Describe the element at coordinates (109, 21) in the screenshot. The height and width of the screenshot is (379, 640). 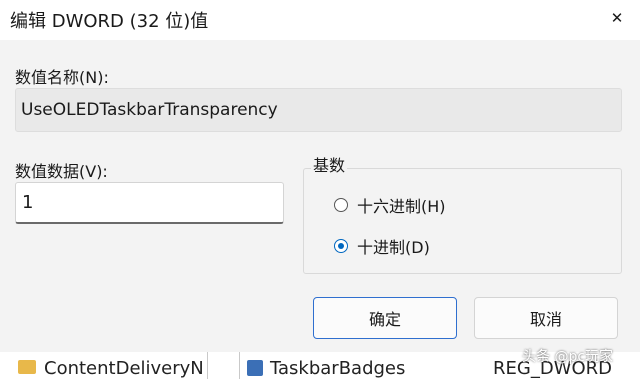
I see `window-title: 编辑 DWORD (32 位)值` at that location.